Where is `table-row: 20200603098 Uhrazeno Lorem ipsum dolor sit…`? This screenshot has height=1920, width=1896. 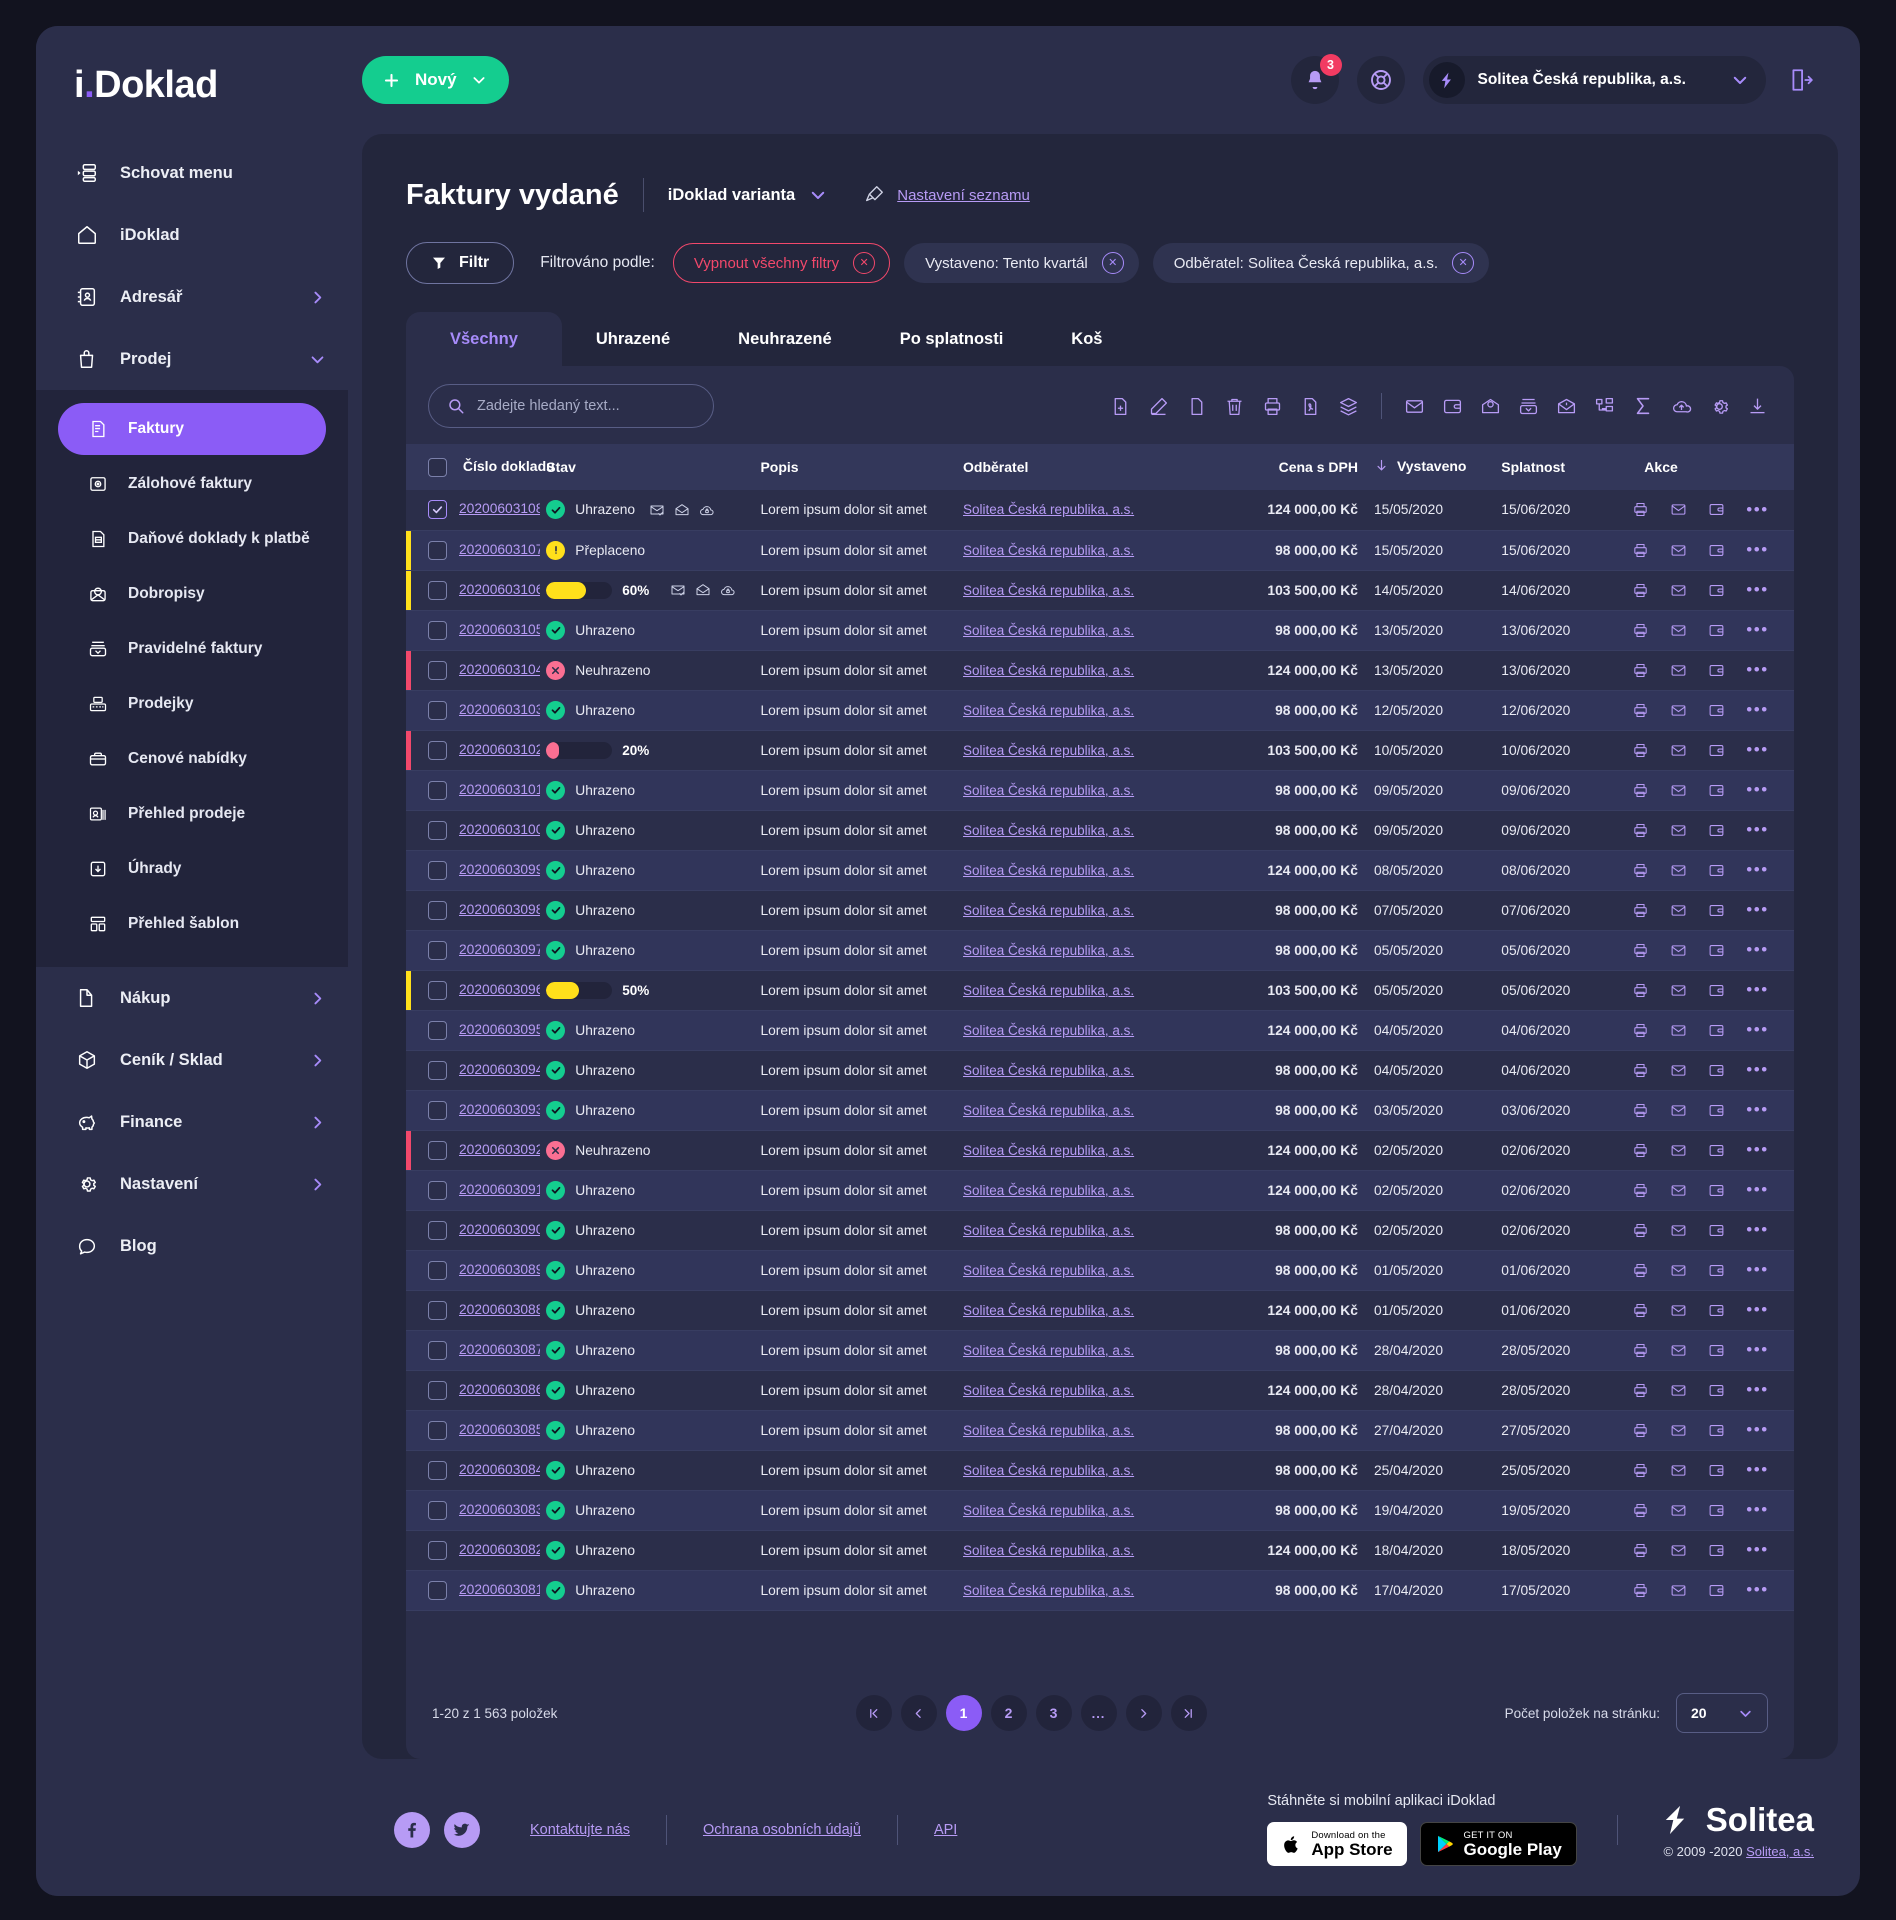 table-row: 20200603098 Uhrazeno Lorem ipsum dolor sit… is located at coordinates (1100, 910).